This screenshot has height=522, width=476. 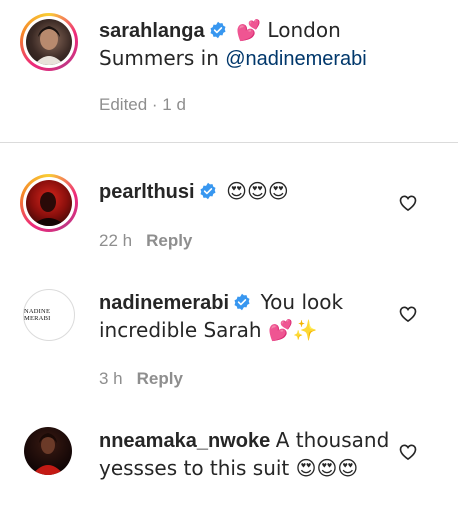 What do you see at coordinates (53, 456) in the screenshot?
I see `avatar-nneamaka-nwoke` at bounding box center [53, 456].